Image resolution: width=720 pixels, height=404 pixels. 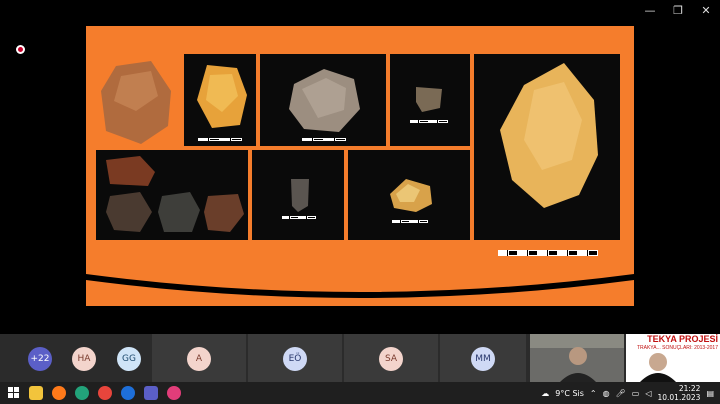 I want to click on participant-tile: SA, so click(x=391, y=358).